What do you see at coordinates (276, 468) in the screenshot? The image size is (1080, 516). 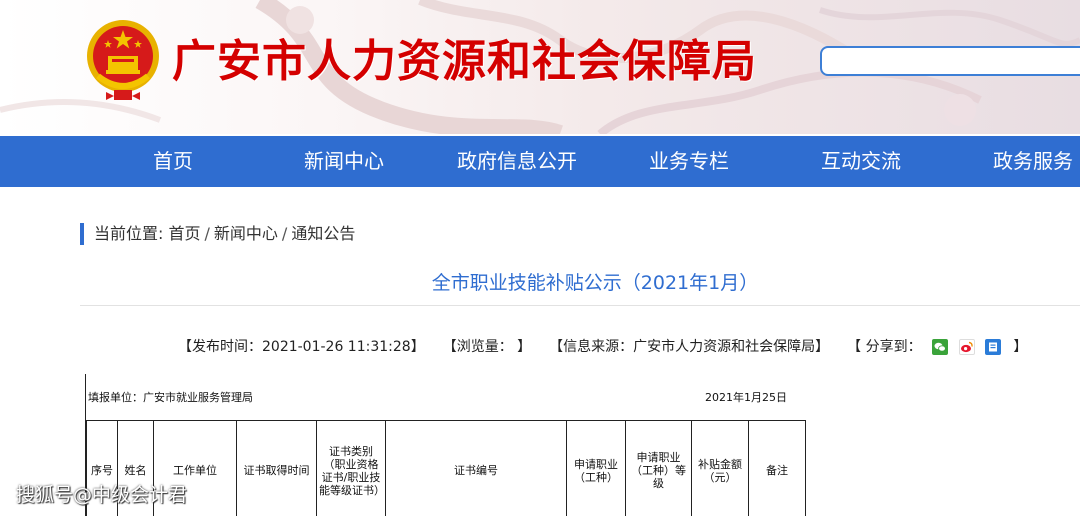 I see `table-header-cell: 证书取得时间` at bounding box center [276, 468].